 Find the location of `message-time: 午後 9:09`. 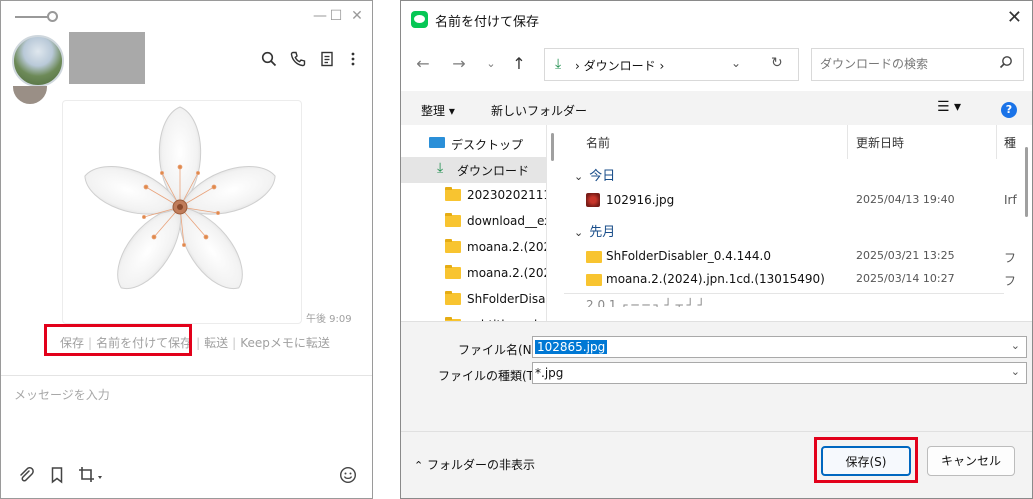

message-time: 午後 9:09 is located at coordinates (329, 319).